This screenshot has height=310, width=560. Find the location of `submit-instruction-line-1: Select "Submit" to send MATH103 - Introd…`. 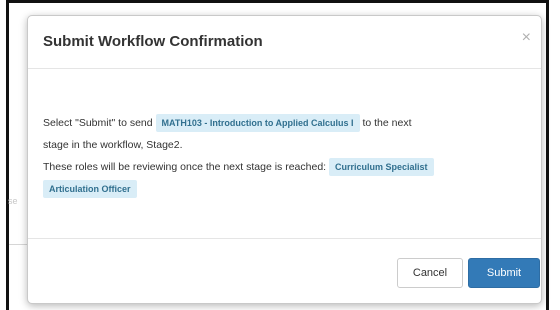

submit-instruction-line-1: Select "Submit" to send MATH103 - Introd… is located at coordinates (288, 123).